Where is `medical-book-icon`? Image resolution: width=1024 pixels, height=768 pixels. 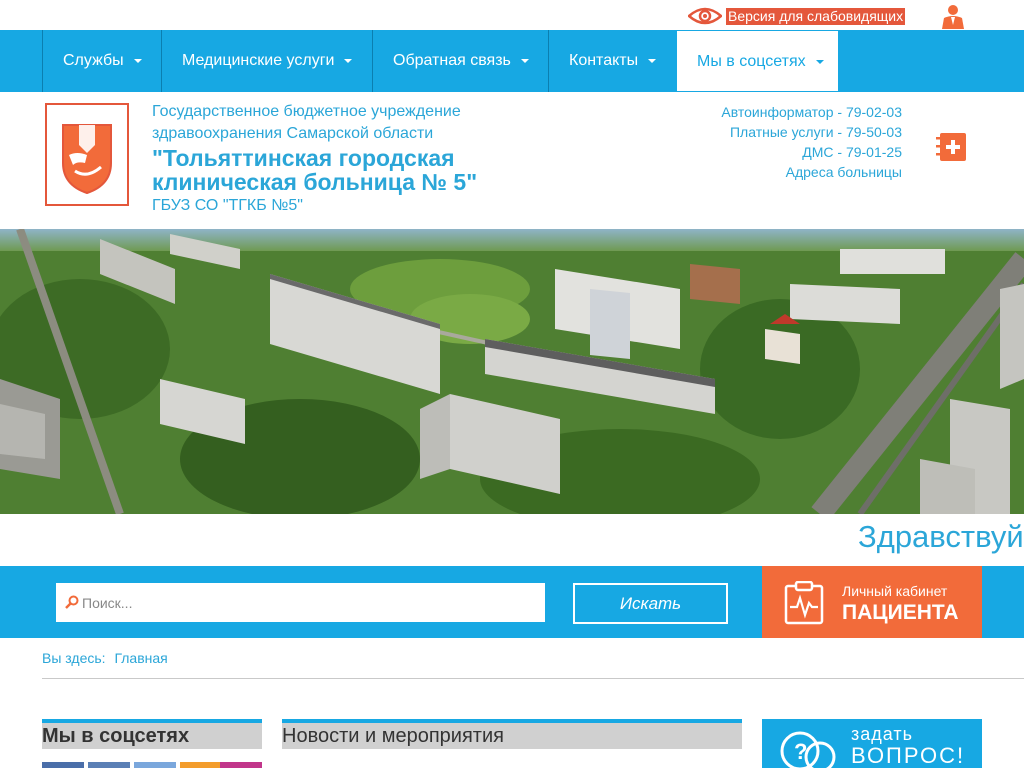 medical-book-icon is located at coordinates (951, 147).